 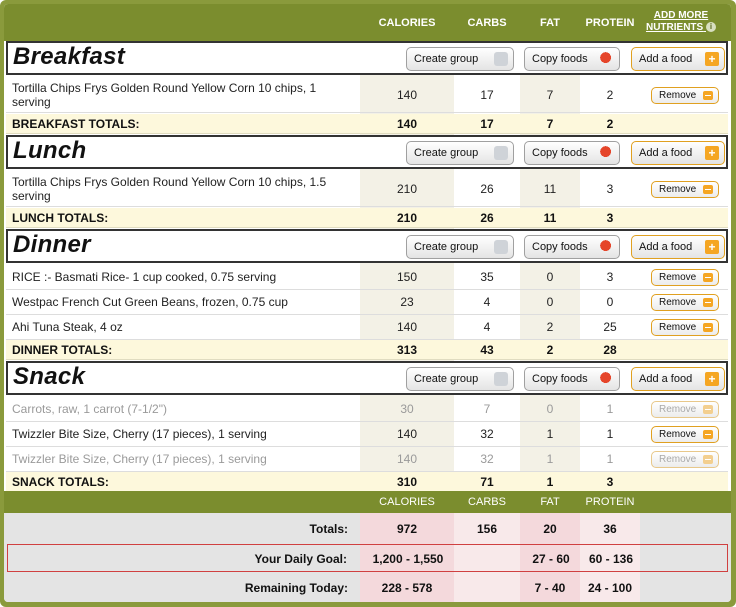 I want to click on header-fat: FAT, so click(x=550, y=23).